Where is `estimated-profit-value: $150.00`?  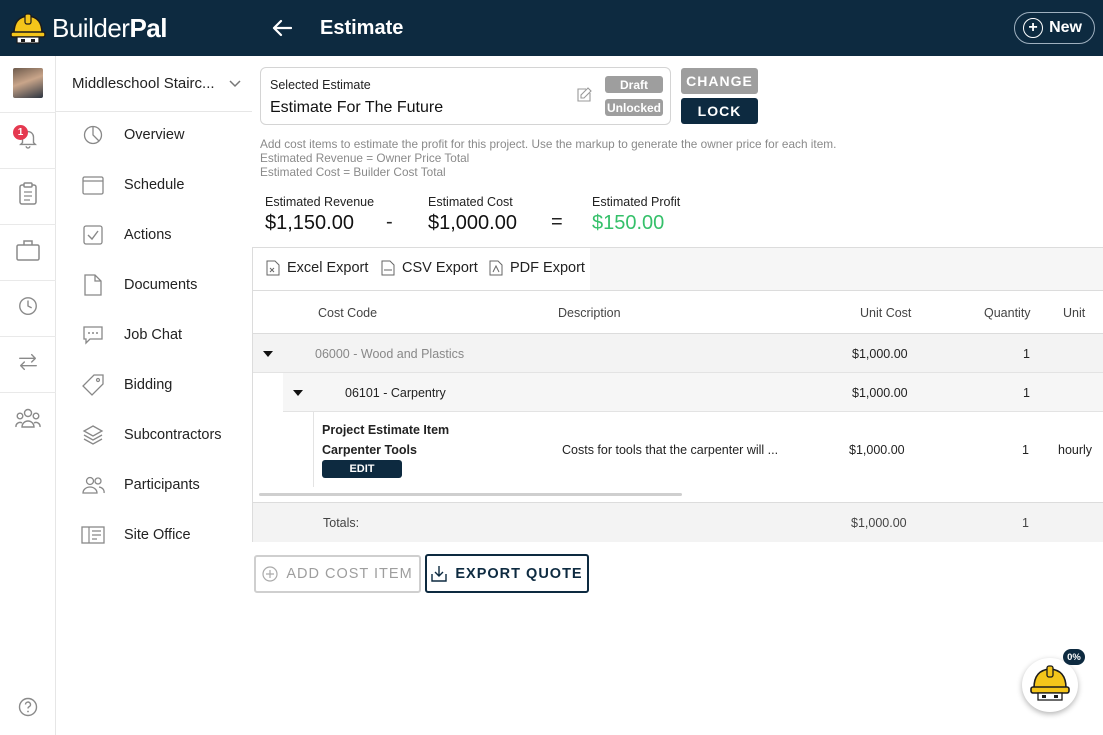
estimated-profit-value: $150.00 is located at coordinates (628, 223).